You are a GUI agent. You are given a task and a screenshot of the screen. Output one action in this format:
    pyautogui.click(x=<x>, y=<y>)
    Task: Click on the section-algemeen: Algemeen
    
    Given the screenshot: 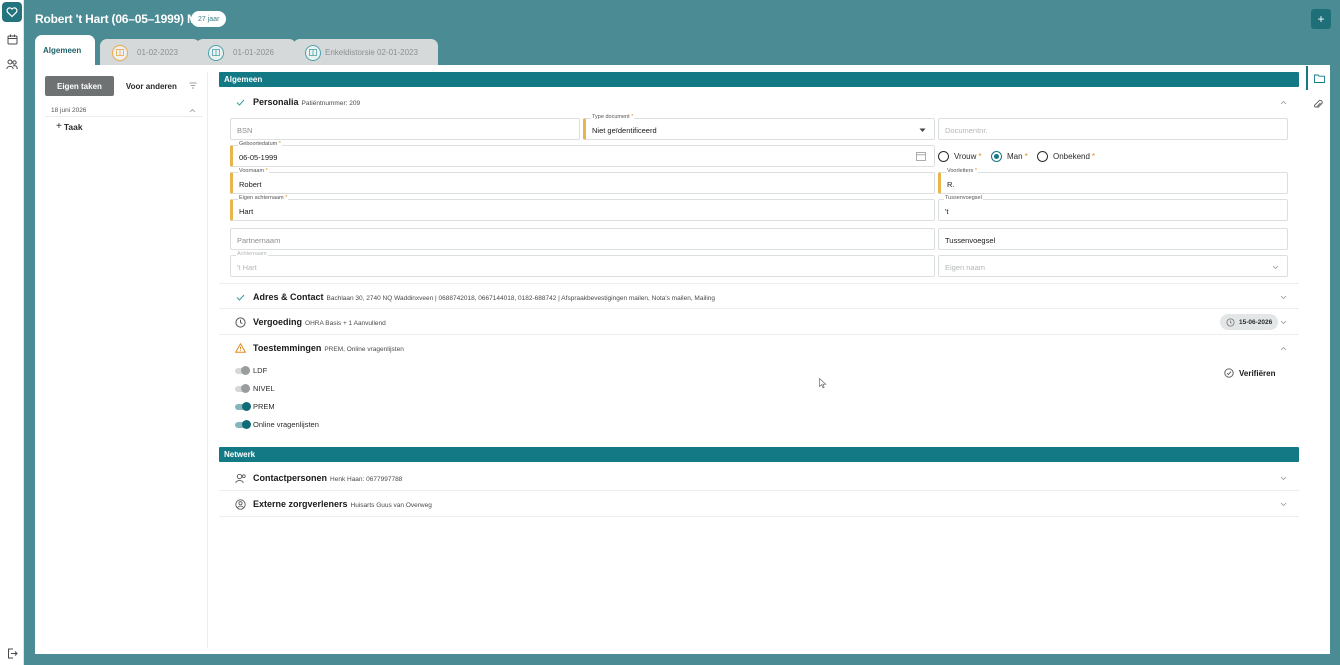 What is the action you would take?
    pyautogui.click(x=759, y=79)
    